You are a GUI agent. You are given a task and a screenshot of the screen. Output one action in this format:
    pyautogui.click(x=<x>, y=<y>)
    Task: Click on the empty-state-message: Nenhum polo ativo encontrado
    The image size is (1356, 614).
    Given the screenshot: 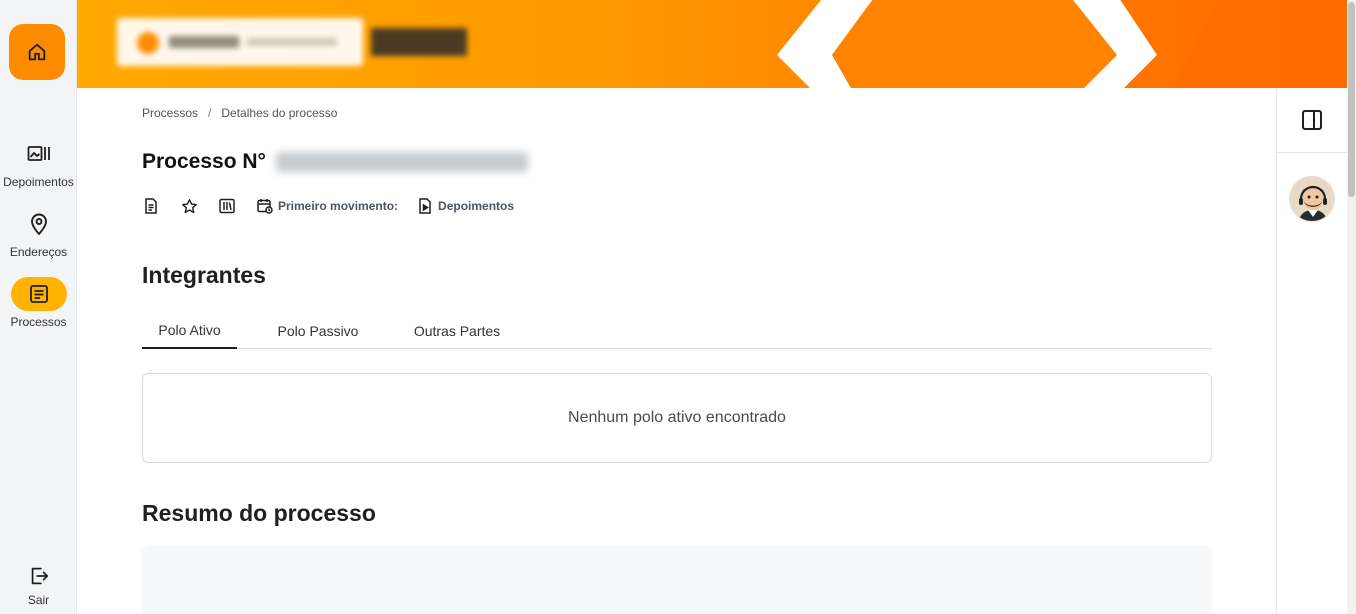 What is the action you would take?
    pyautogui.click(x=677, y=417)
    